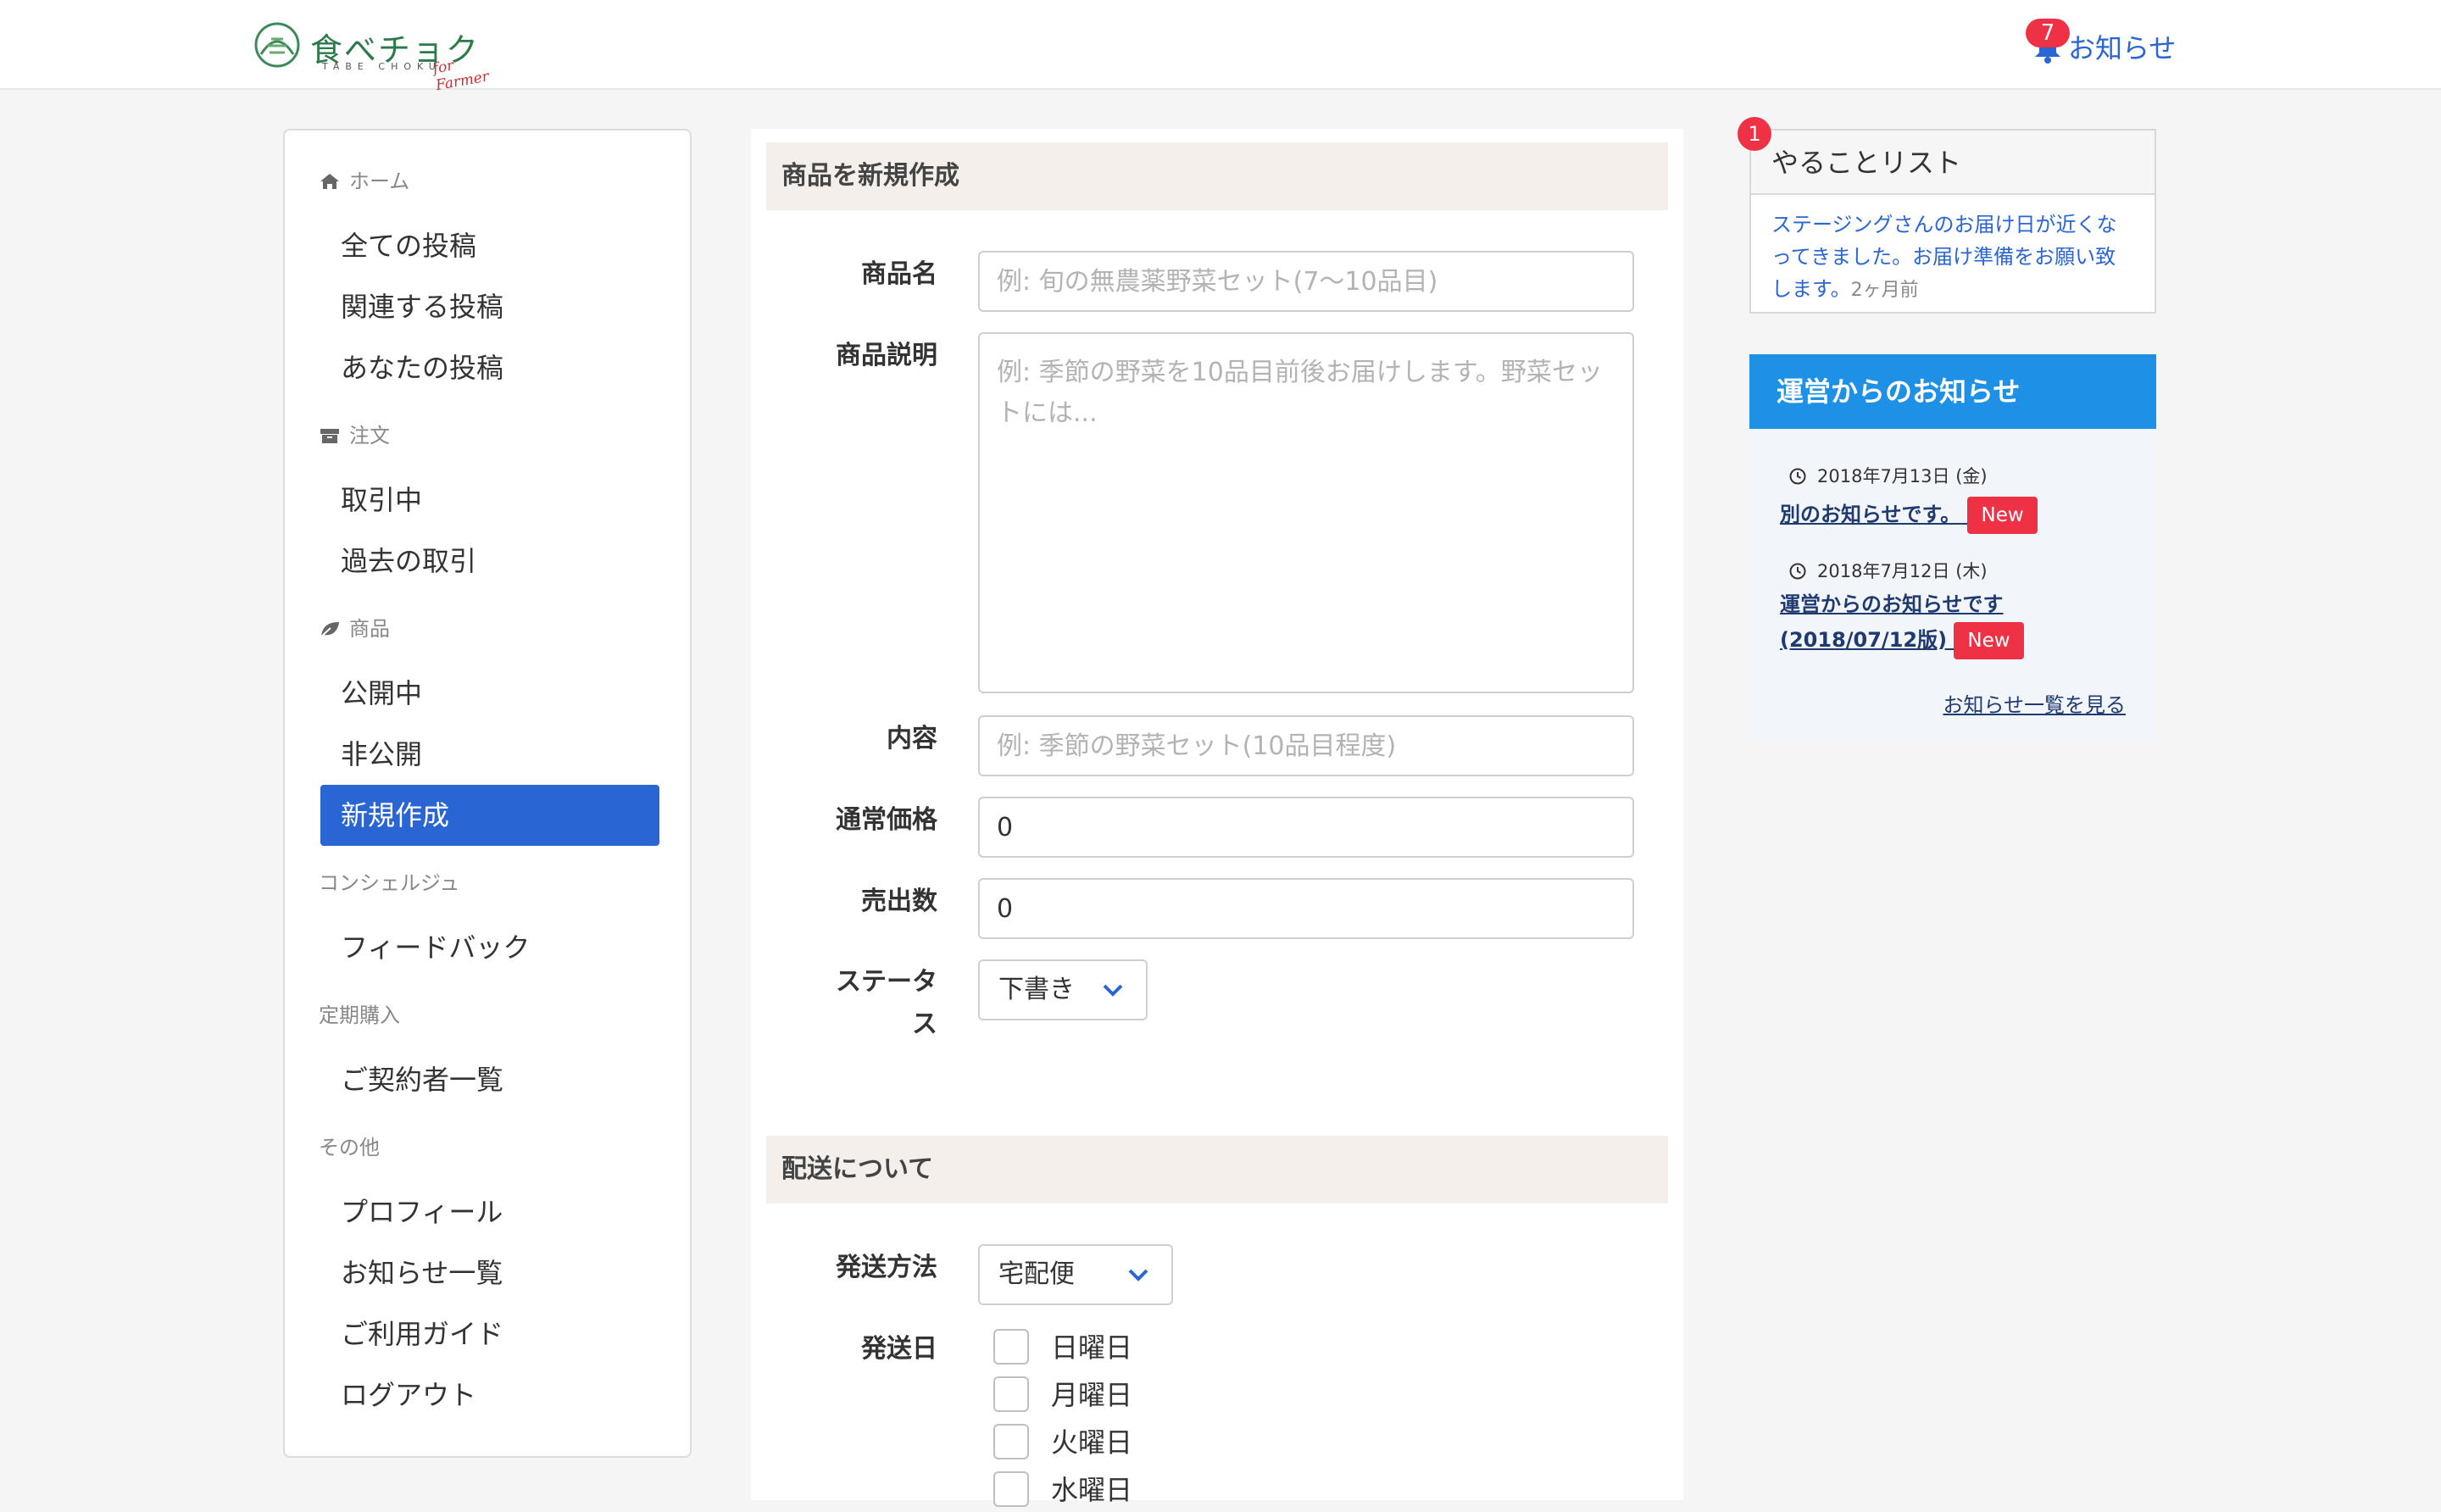 The image size is (2441, 1512). What do you see at coordinates (490, 307) in the screenshot?
I see `sidebar-item-related-posts: 関連する投稿` at bounding box center [490, 307].